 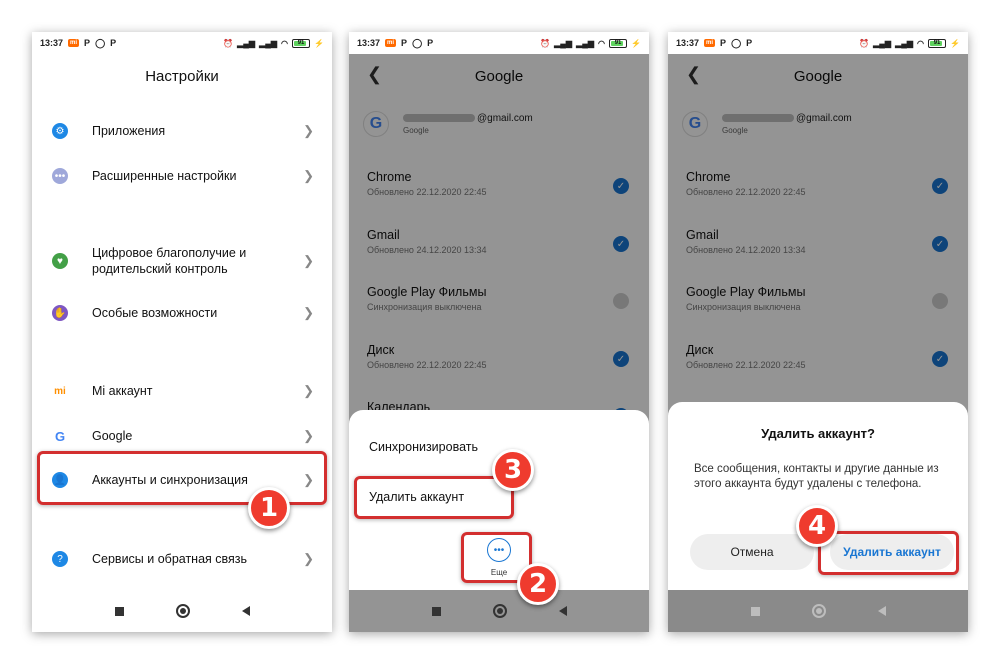 I want to click on accessibility-icon: ✋, so click(x=60, y=313).